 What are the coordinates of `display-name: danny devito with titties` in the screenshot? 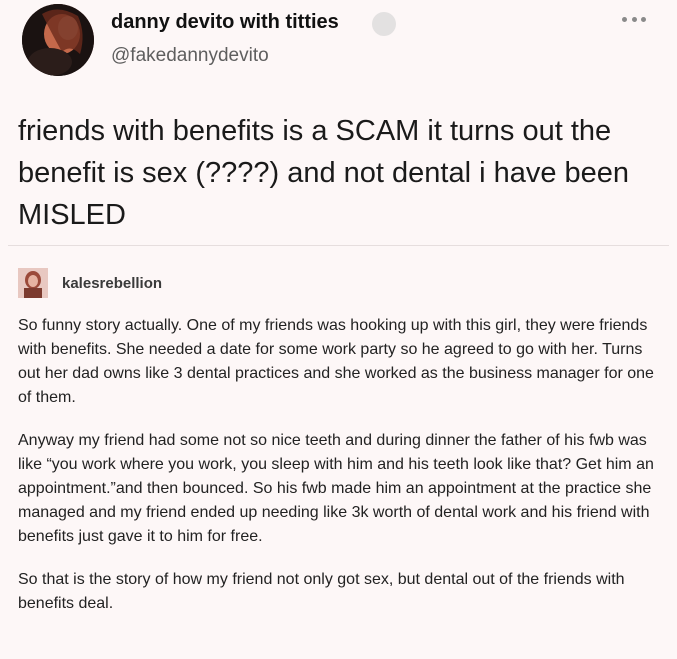 It's located at (225, 22).